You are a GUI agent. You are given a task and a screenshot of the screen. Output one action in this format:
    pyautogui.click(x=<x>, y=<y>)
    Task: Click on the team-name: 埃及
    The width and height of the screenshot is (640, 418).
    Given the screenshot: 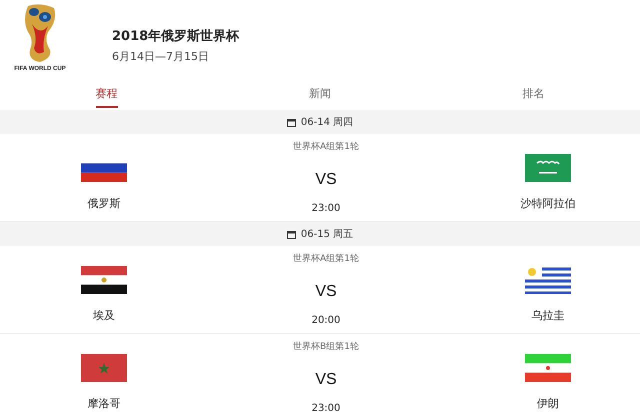 What is the action you would take?
    pyautogui.click(x=104, y=315)
    